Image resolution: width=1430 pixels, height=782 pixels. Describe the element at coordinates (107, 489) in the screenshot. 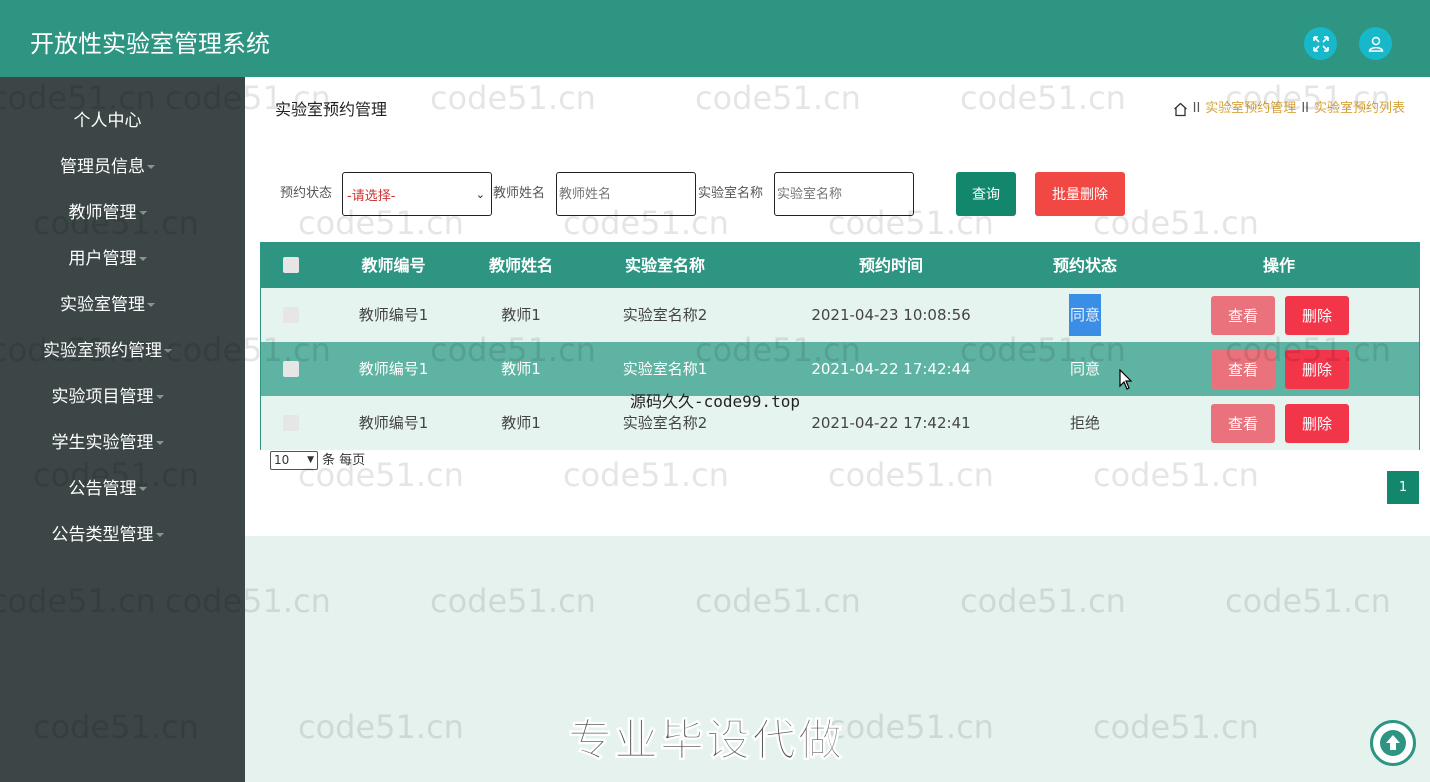

I see `sidebar-item-notice: 公告管理` at that location.